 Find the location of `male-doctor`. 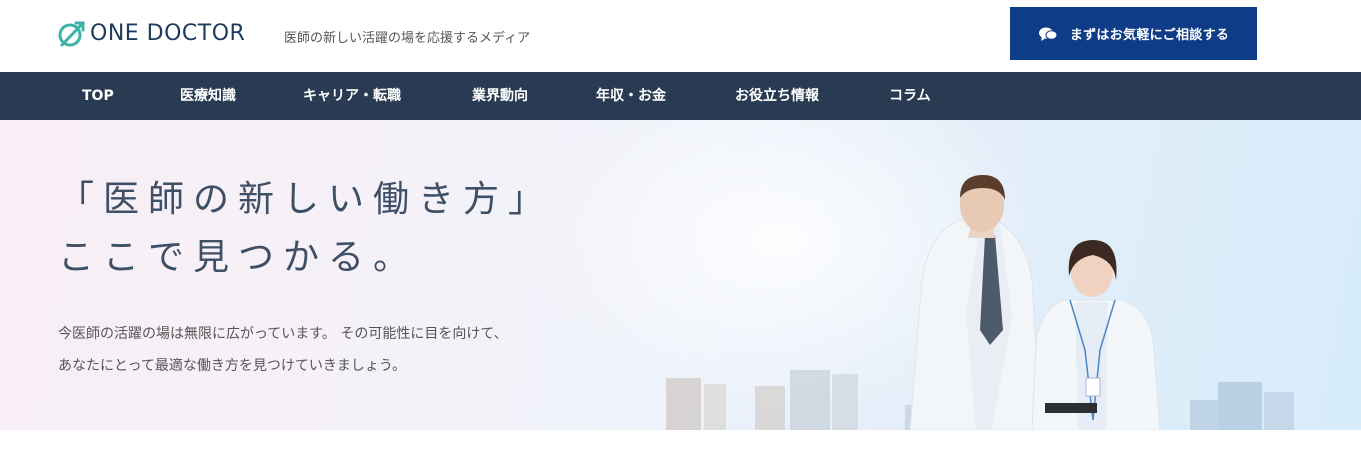

male-doctor is located at coordinates (975, 302).